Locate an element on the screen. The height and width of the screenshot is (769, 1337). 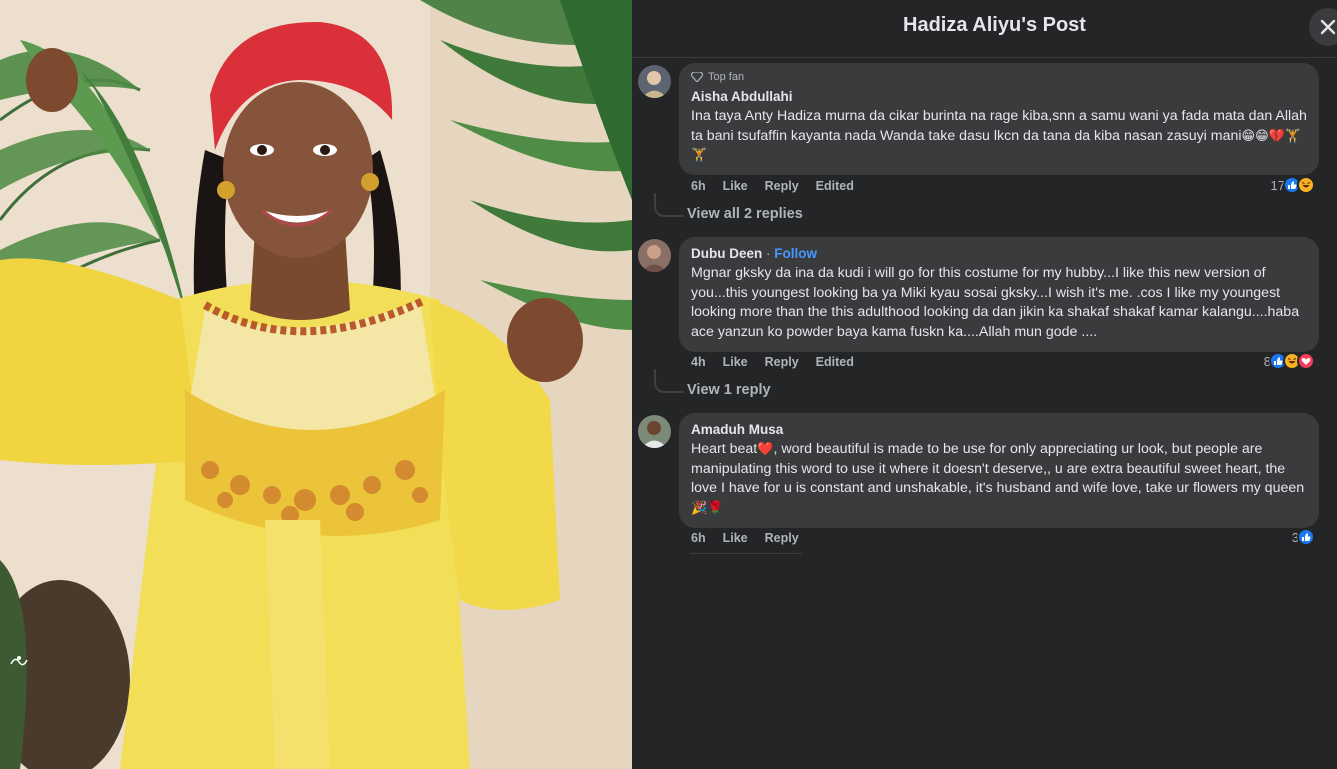
badge-label: Top fan is located at coordinates (726, 77).